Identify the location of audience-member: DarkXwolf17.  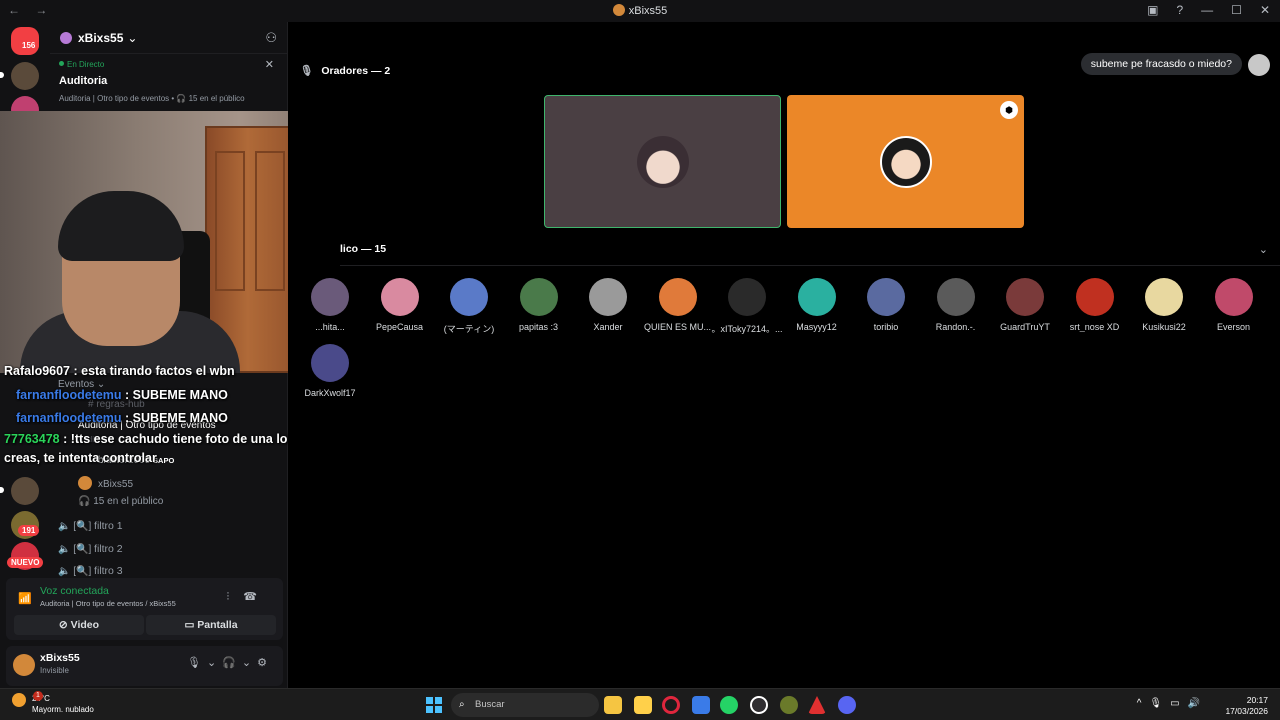
(330, 371).